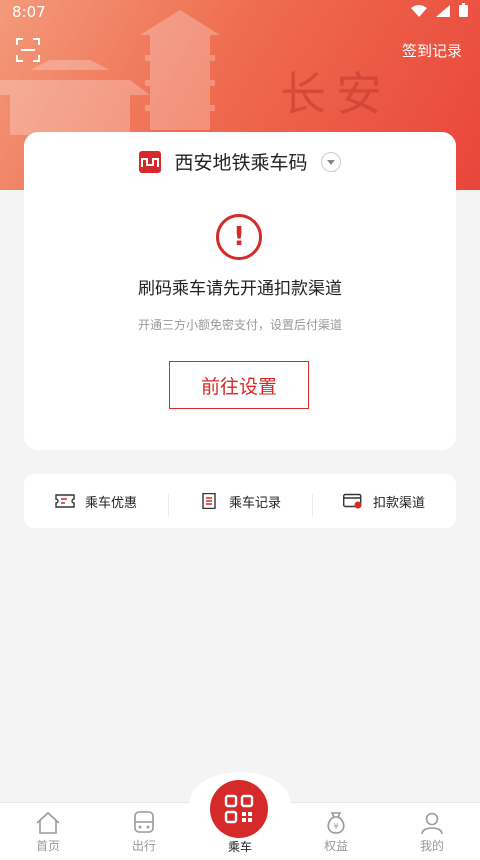 This screenshot has height=860, width=480. I want to click on moneybag-icon: ¥, so click(336, 823).